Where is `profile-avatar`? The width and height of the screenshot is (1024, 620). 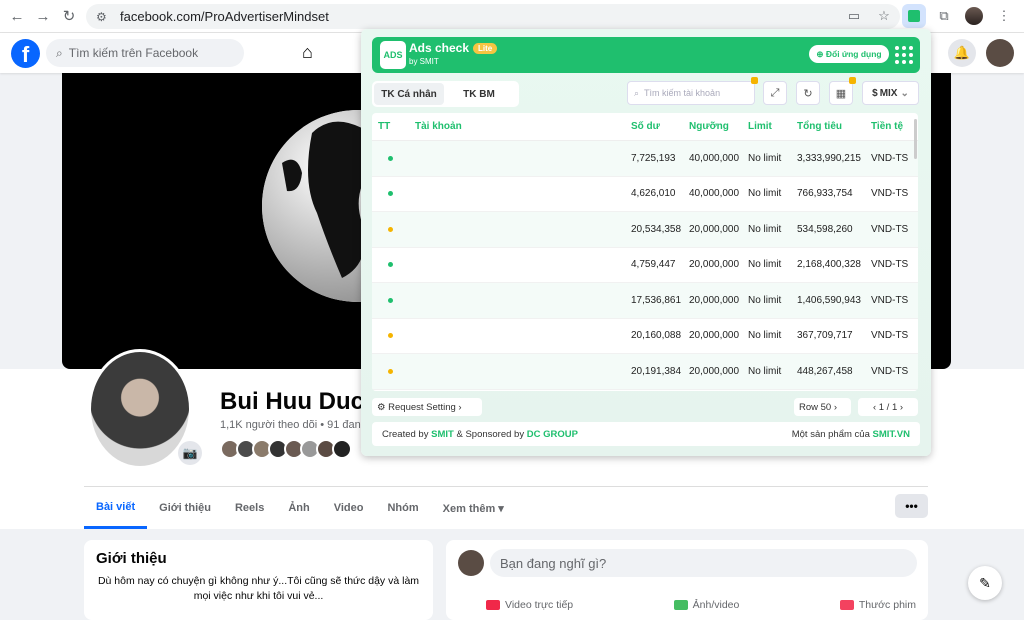
profile-avatar is located at coordinates (974, 16).